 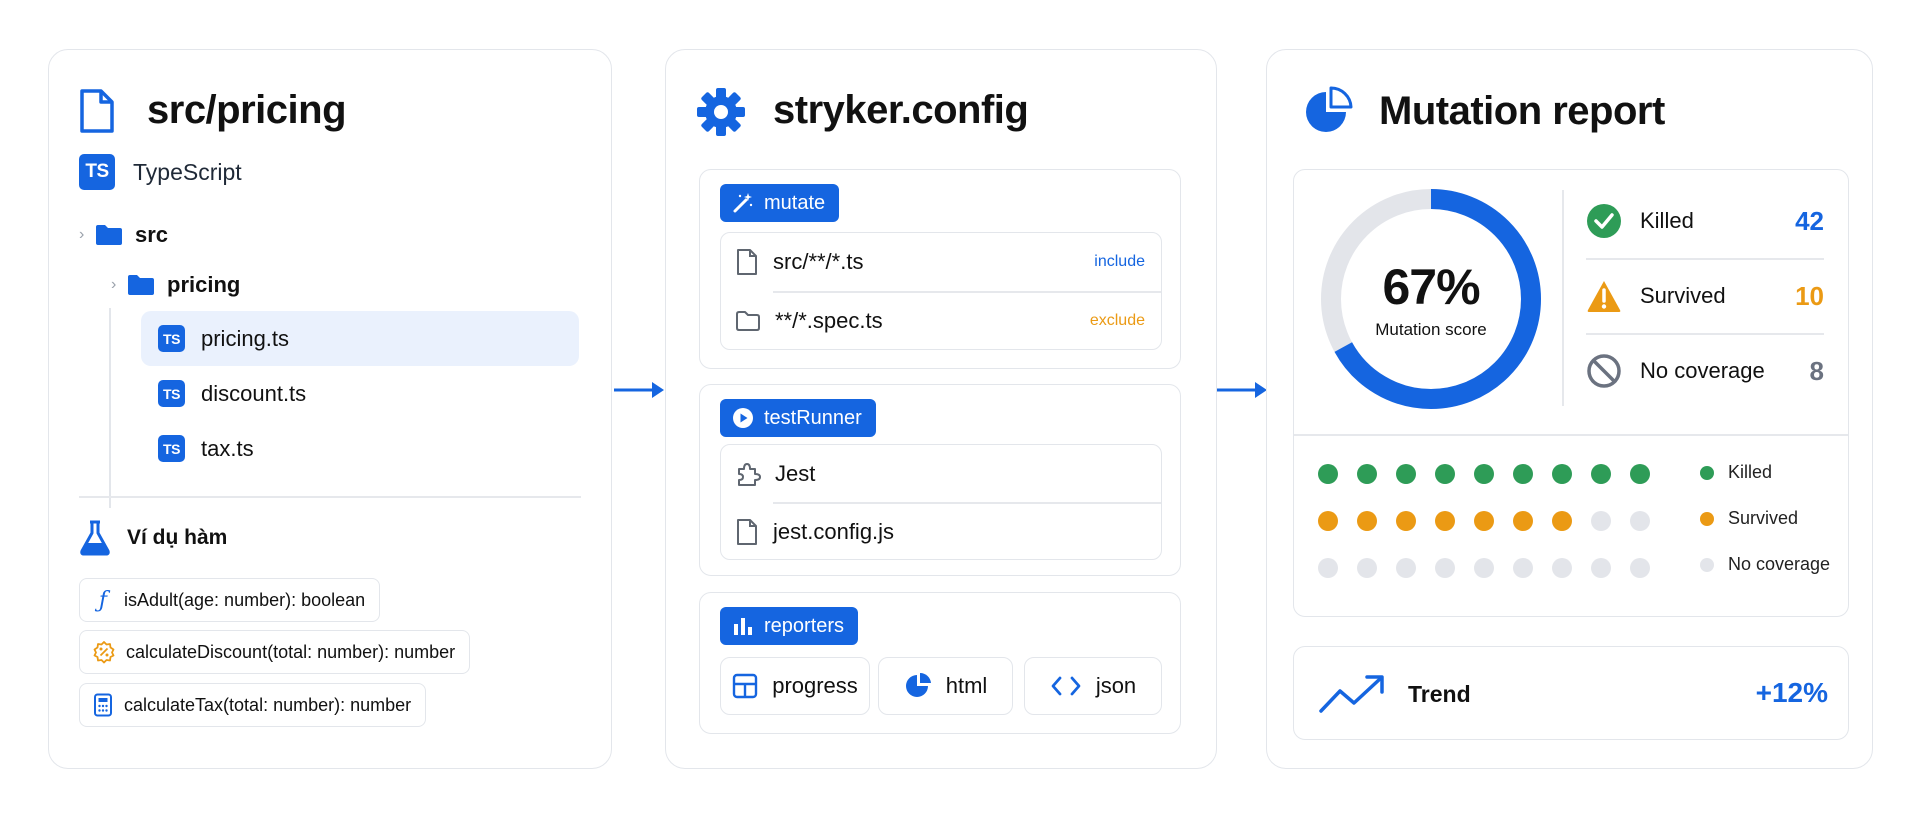 I want to click on folder-label: pricing, so click(x=204, y=284).